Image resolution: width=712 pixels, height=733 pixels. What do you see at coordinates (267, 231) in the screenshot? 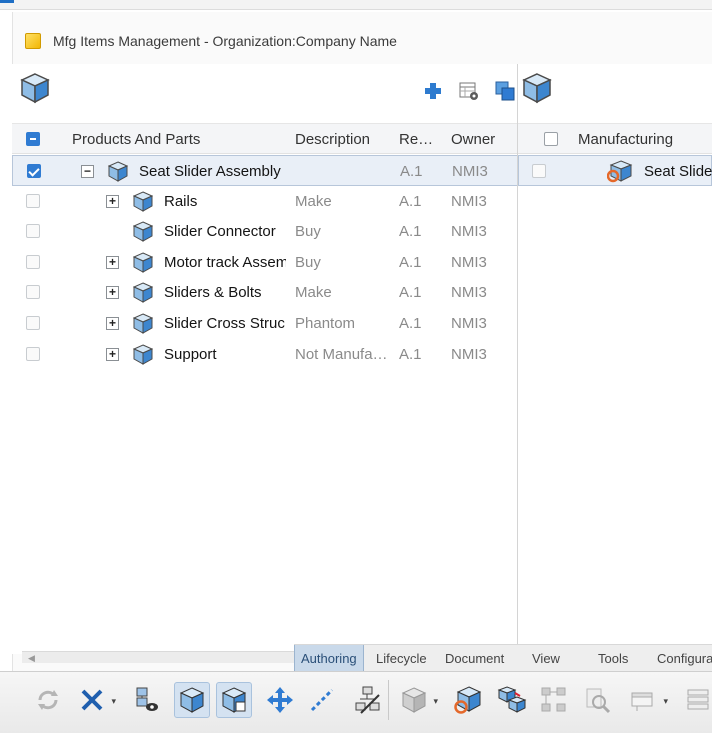
I see `table-row: Slider Connector Buy A.1 NMI3` at bounding box center [267, 231].